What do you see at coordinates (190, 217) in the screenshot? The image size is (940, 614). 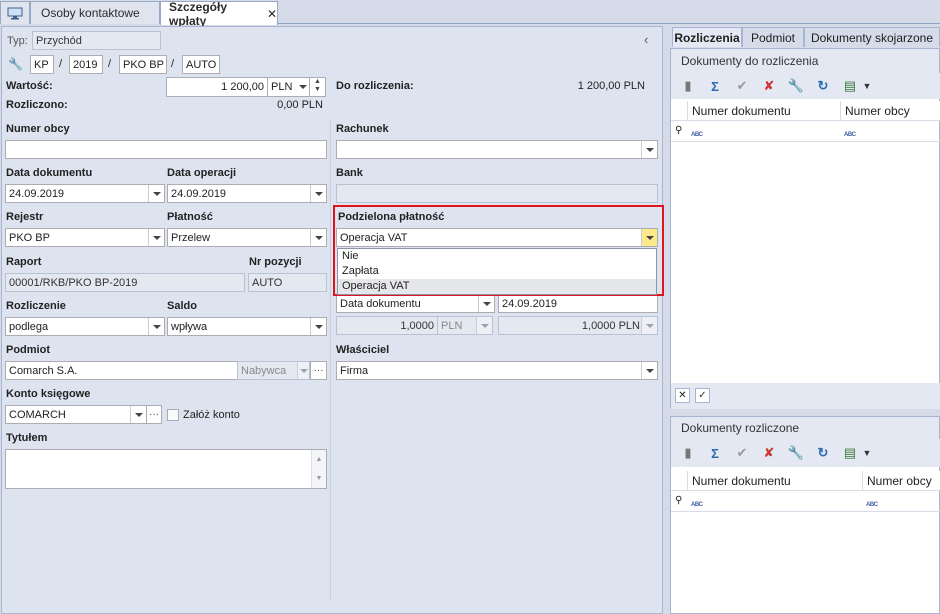 I see `platnosc-label: Płatność` at bounding box center [190, 217].